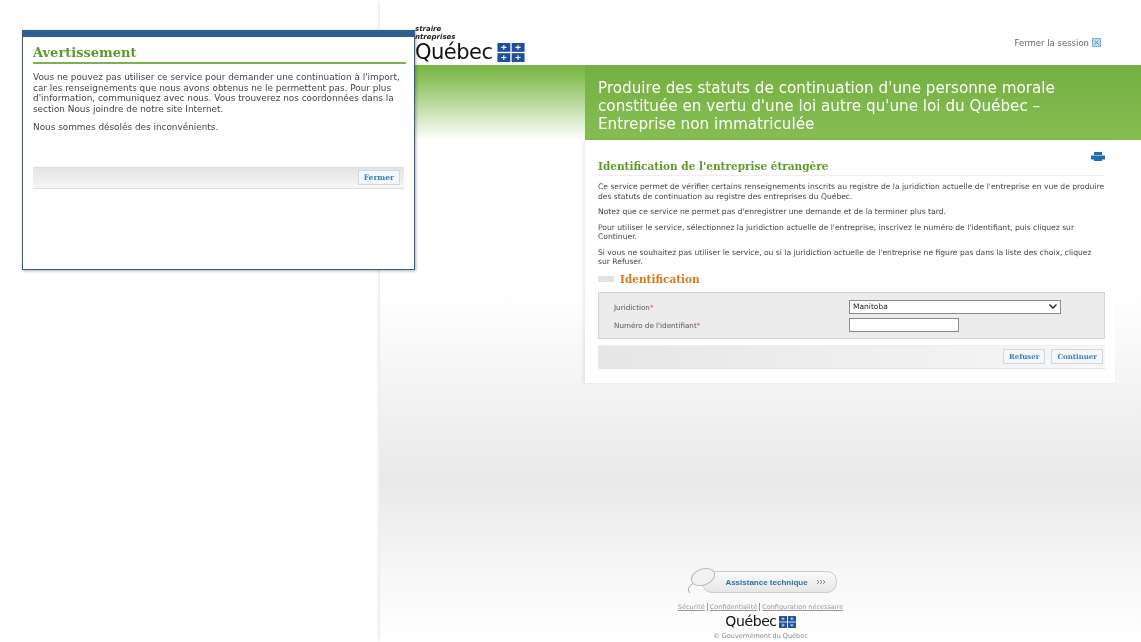 Image resolution: width=1141 pixels, height=642 pixels. Describe the element at coordinates (1051, 43) in the screenshot. I see `logout-link: Fermer la session` at that location.